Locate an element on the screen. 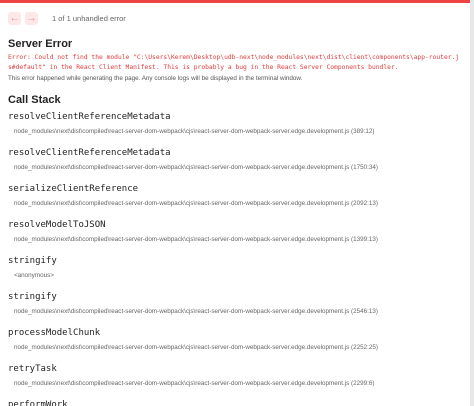 The height and width of the screenshot is (406, 474). frame-location: <anonymous> is located at coordinates (34, 275).